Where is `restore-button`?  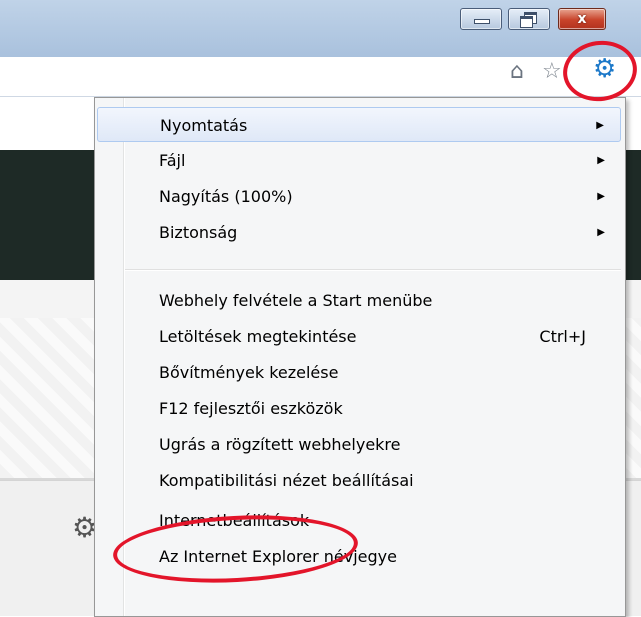 restore-button is located at coordinates (529, 19).